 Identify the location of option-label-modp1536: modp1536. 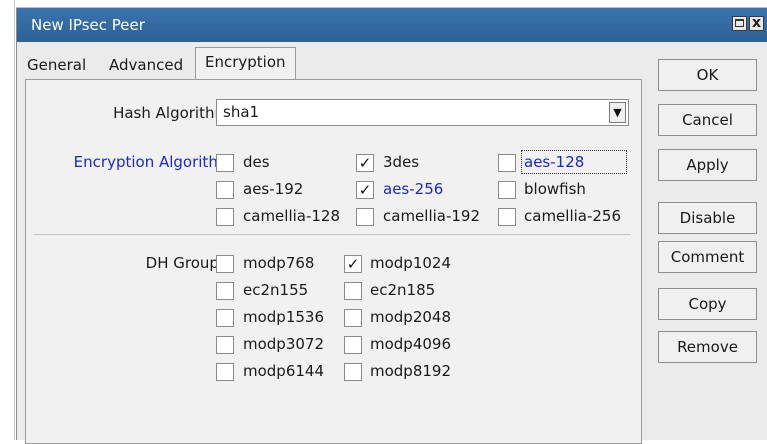
(284, 317).